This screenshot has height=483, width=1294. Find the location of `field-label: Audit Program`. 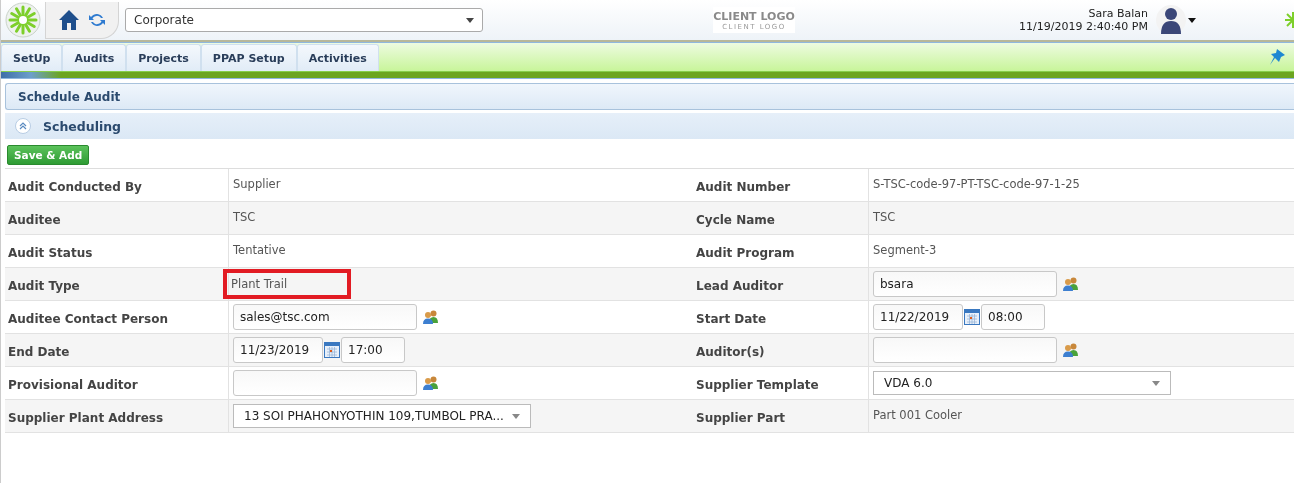

field-label: Audit Program is located at coordinates (781, 251).